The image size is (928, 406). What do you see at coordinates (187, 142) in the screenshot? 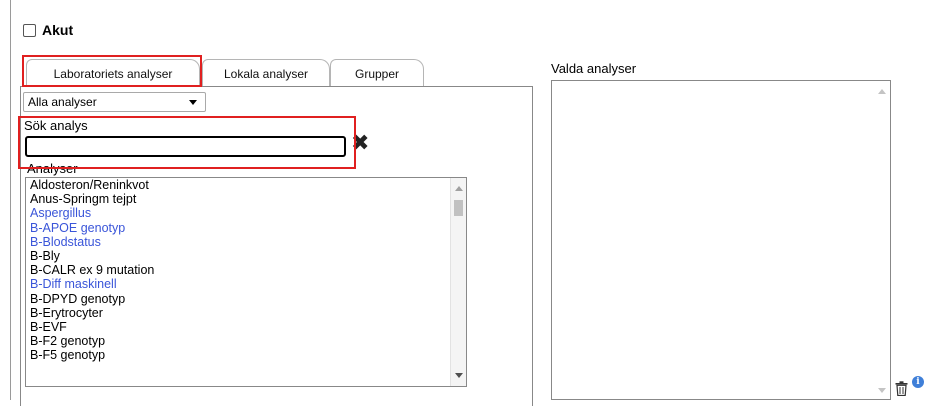
I see `search-highlight-box` at bounding box center [187, 142].